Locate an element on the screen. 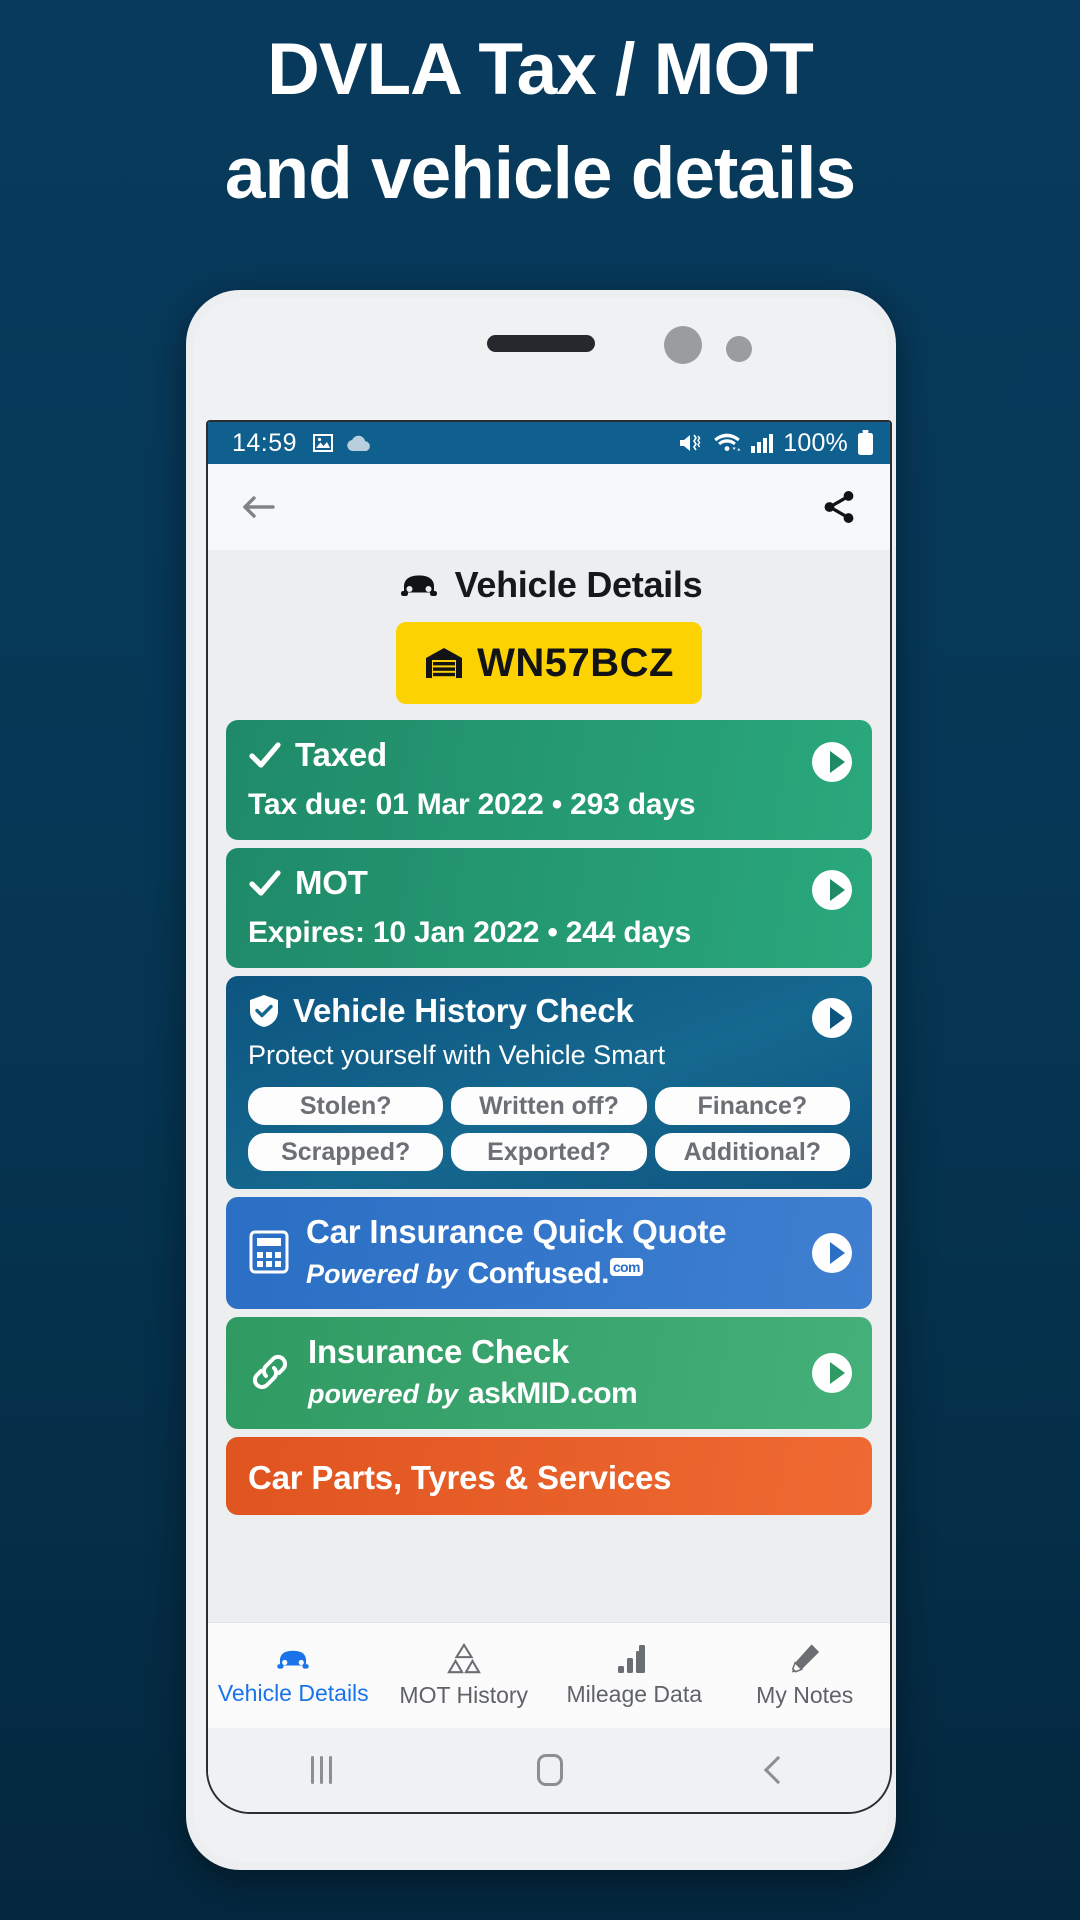 The height and width of the screenshot is (1920, 1080). card-tax-arrow-button is located at coordinates (832, 762).